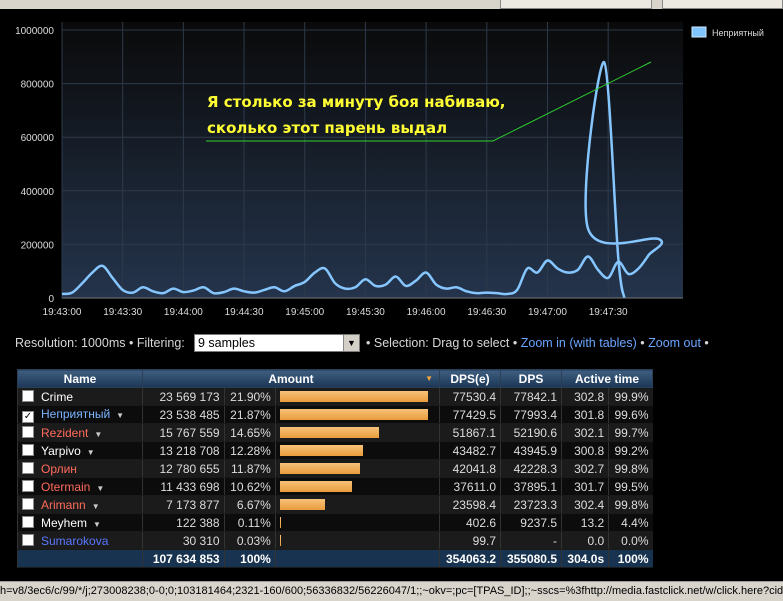 This screenshot has width=783, height=601. What do you see at coordinates (75, 414) in the screenshot?
I see `player-name: Неприятный` at bounding box center [75, 414].